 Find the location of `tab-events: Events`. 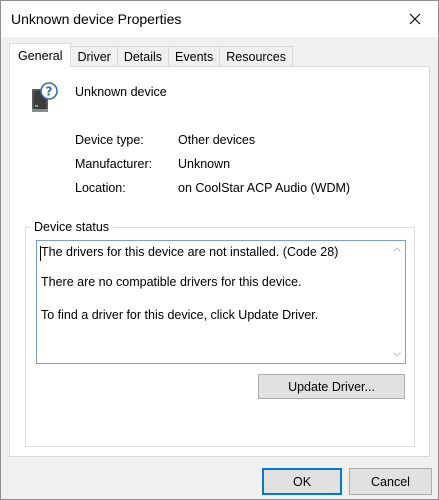

tab-events: Events is located at coordinates (194, 56).